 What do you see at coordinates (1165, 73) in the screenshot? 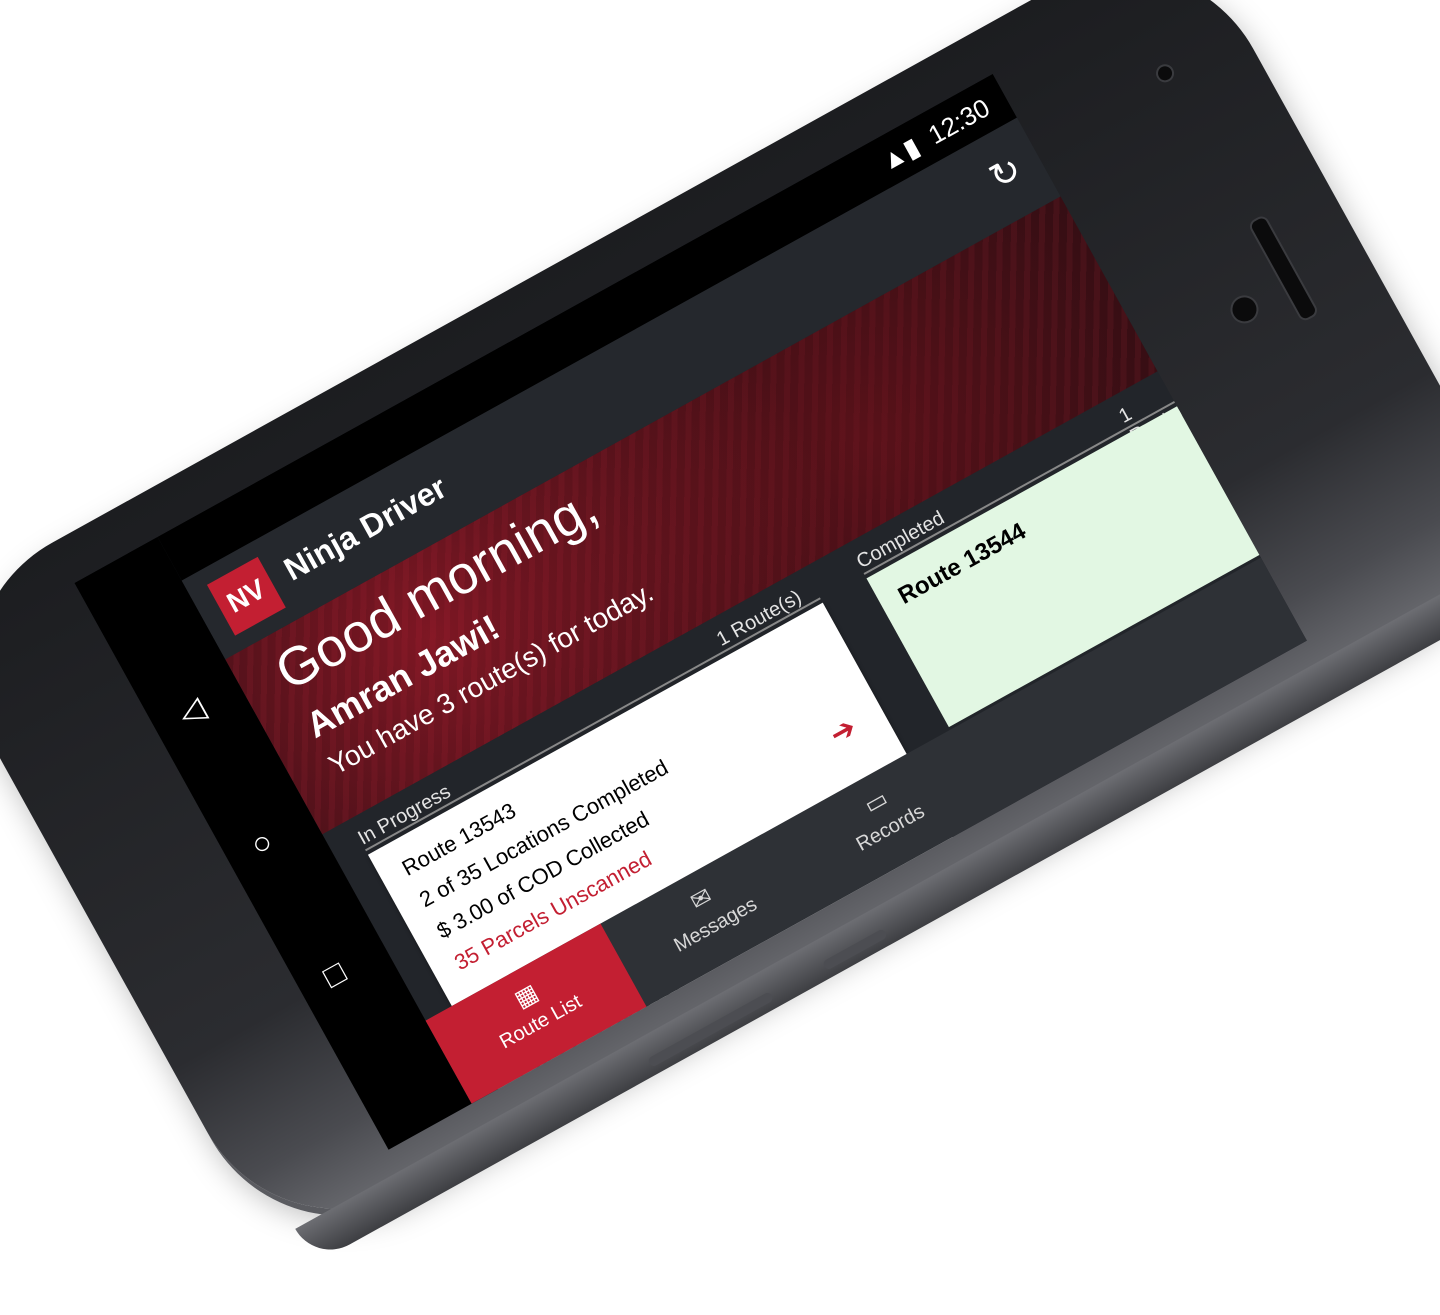
I see `sensor` at bounding box center [1165, 73].